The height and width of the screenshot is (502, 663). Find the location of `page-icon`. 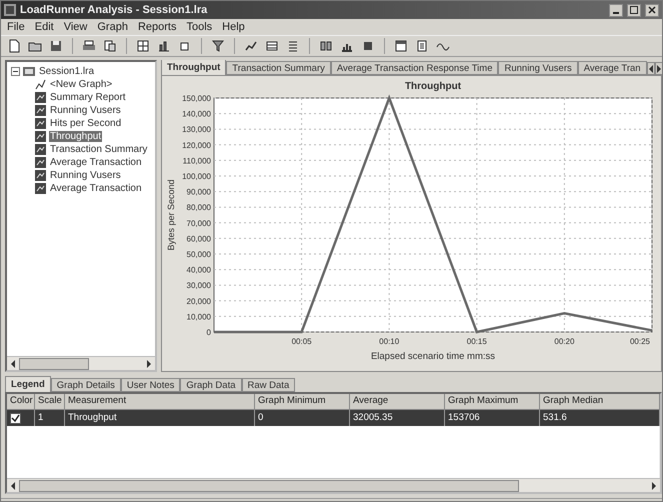

page-icon is located at coordinates (110, 46).